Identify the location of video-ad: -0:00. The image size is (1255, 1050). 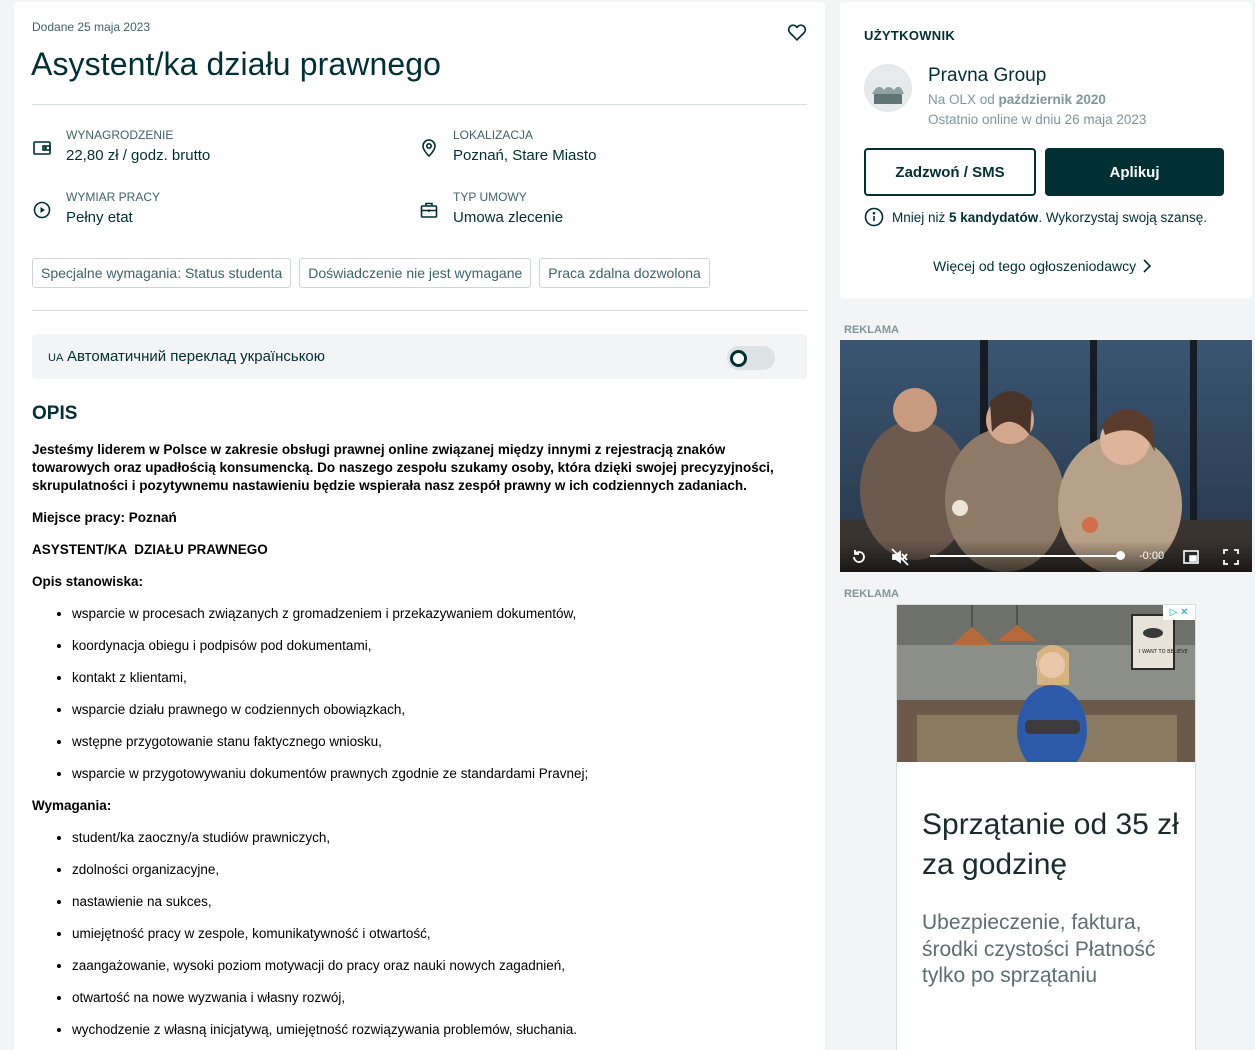
(1046, 456).